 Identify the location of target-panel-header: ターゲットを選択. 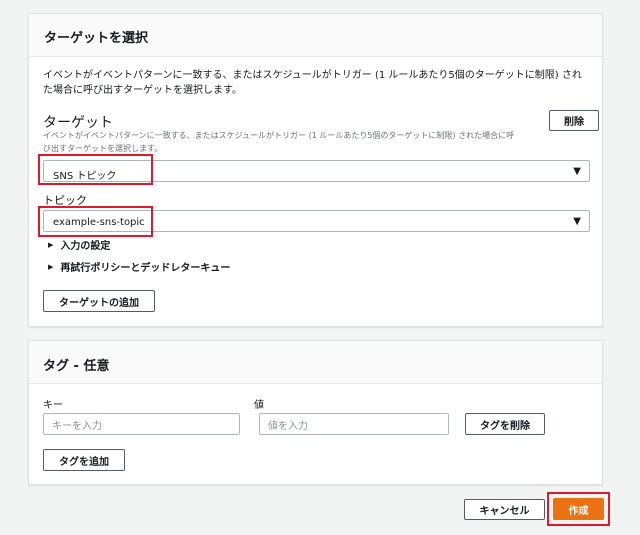
(315, 35).